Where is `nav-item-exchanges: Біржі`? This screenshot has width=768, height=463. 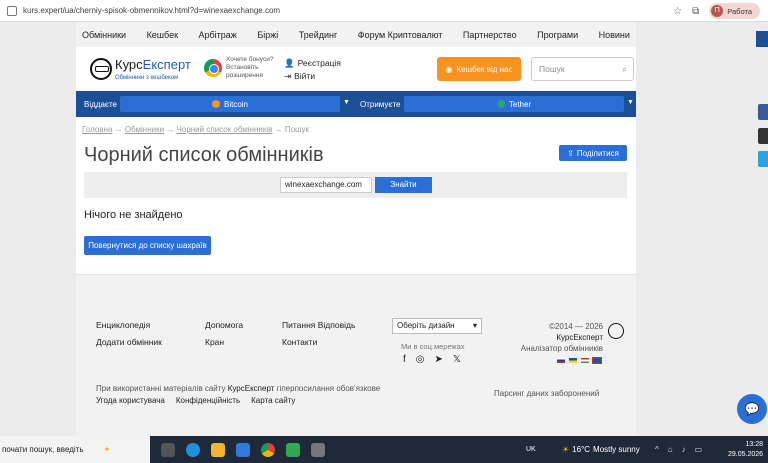
nav-item-exchanges: Біржі is located at coordinates (267, 35).